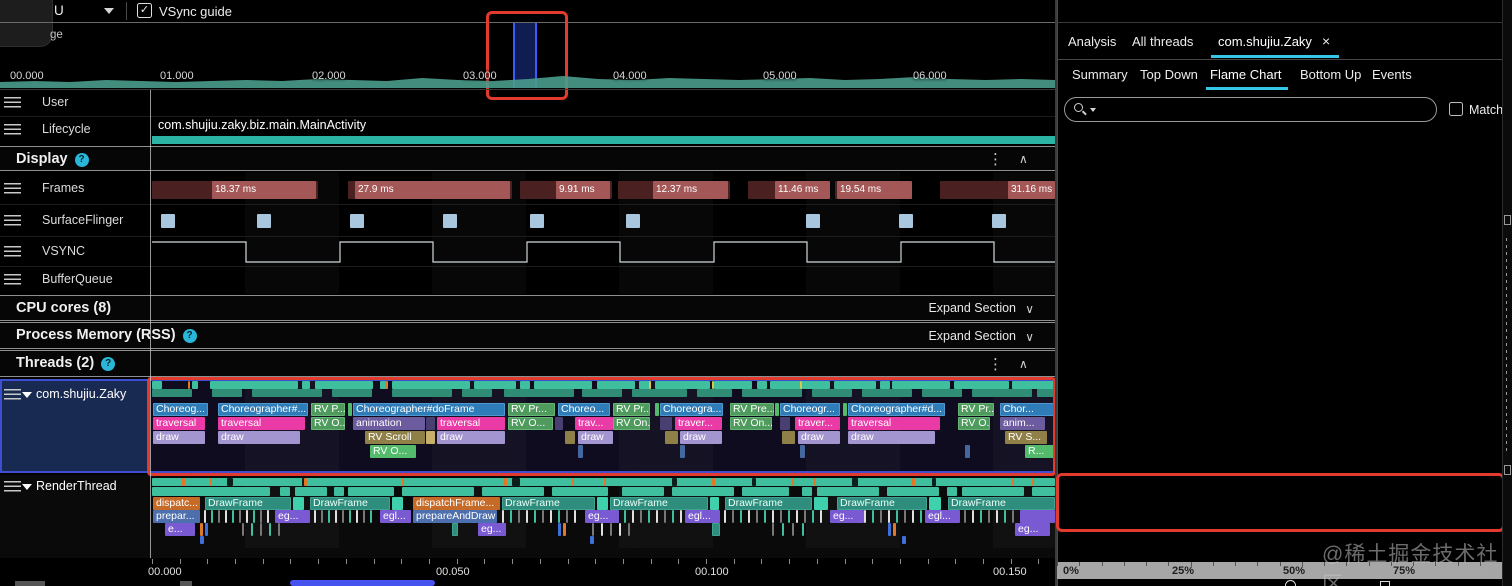 This screenshot has height=586, width=1512. I want to click on tab-summary: Summary, so click(1100, 74).